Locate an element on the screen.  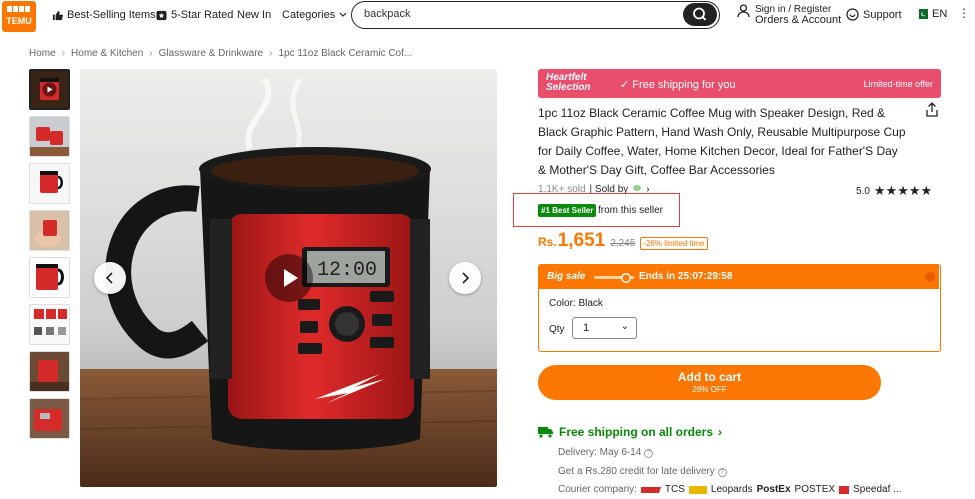
play-video-button is located at coordinates (289, 278).